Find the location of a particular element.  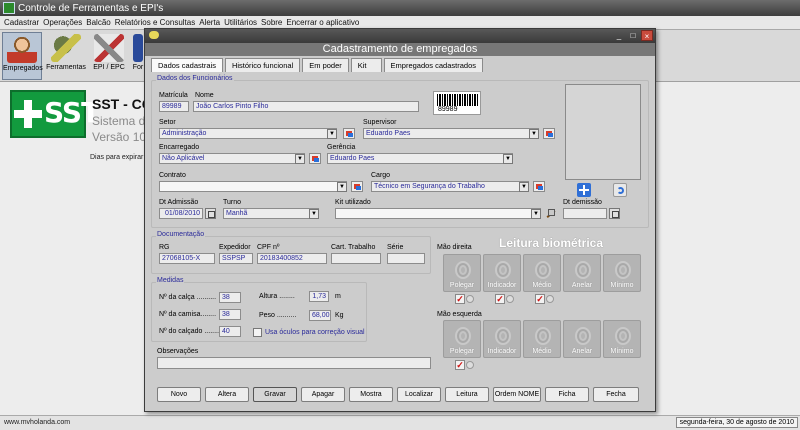

oculos-label: Usa óculos para correção visual is located at coordinates (315, 332).